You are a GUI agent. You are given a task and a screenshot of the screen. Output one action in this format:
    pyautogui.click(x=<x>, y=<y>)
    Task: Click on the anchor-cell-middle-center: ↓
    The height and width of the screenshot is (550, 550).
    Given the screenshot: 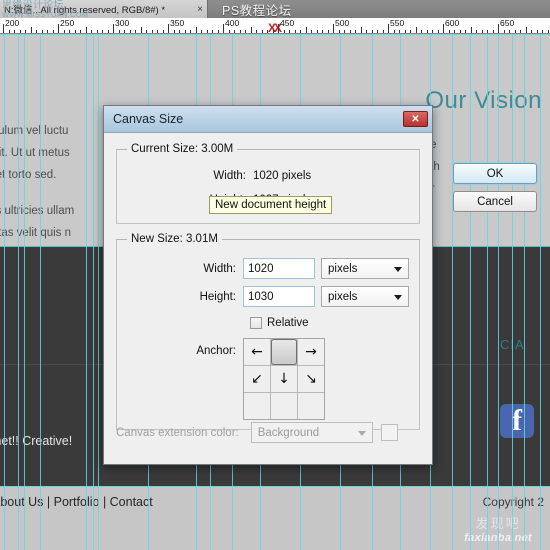 What is the action you would take?
    pyautogui.click(x=284, y=379)
    